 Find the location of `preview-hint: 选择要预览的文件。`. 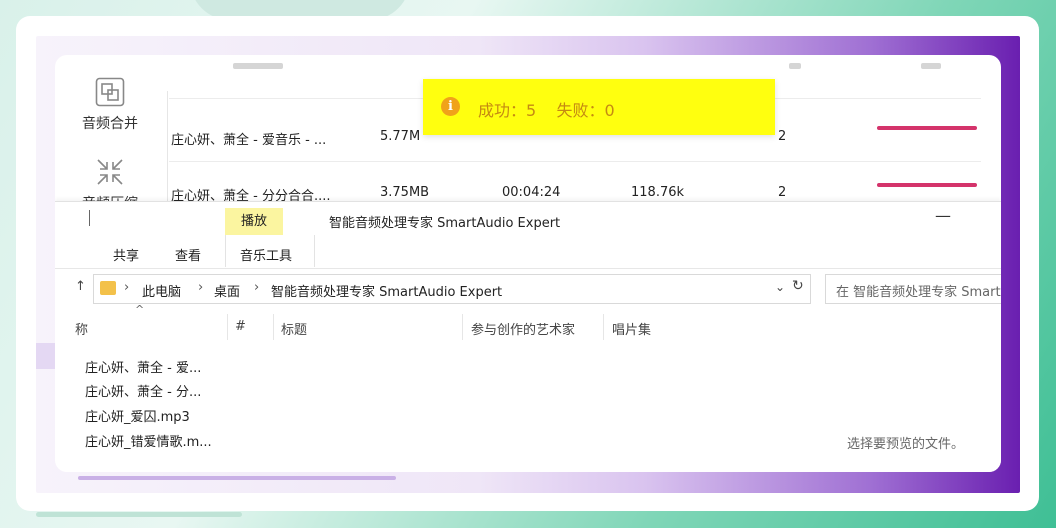

preview-hint: 选择要预览的文件。 is located at coordinates (906, 444).